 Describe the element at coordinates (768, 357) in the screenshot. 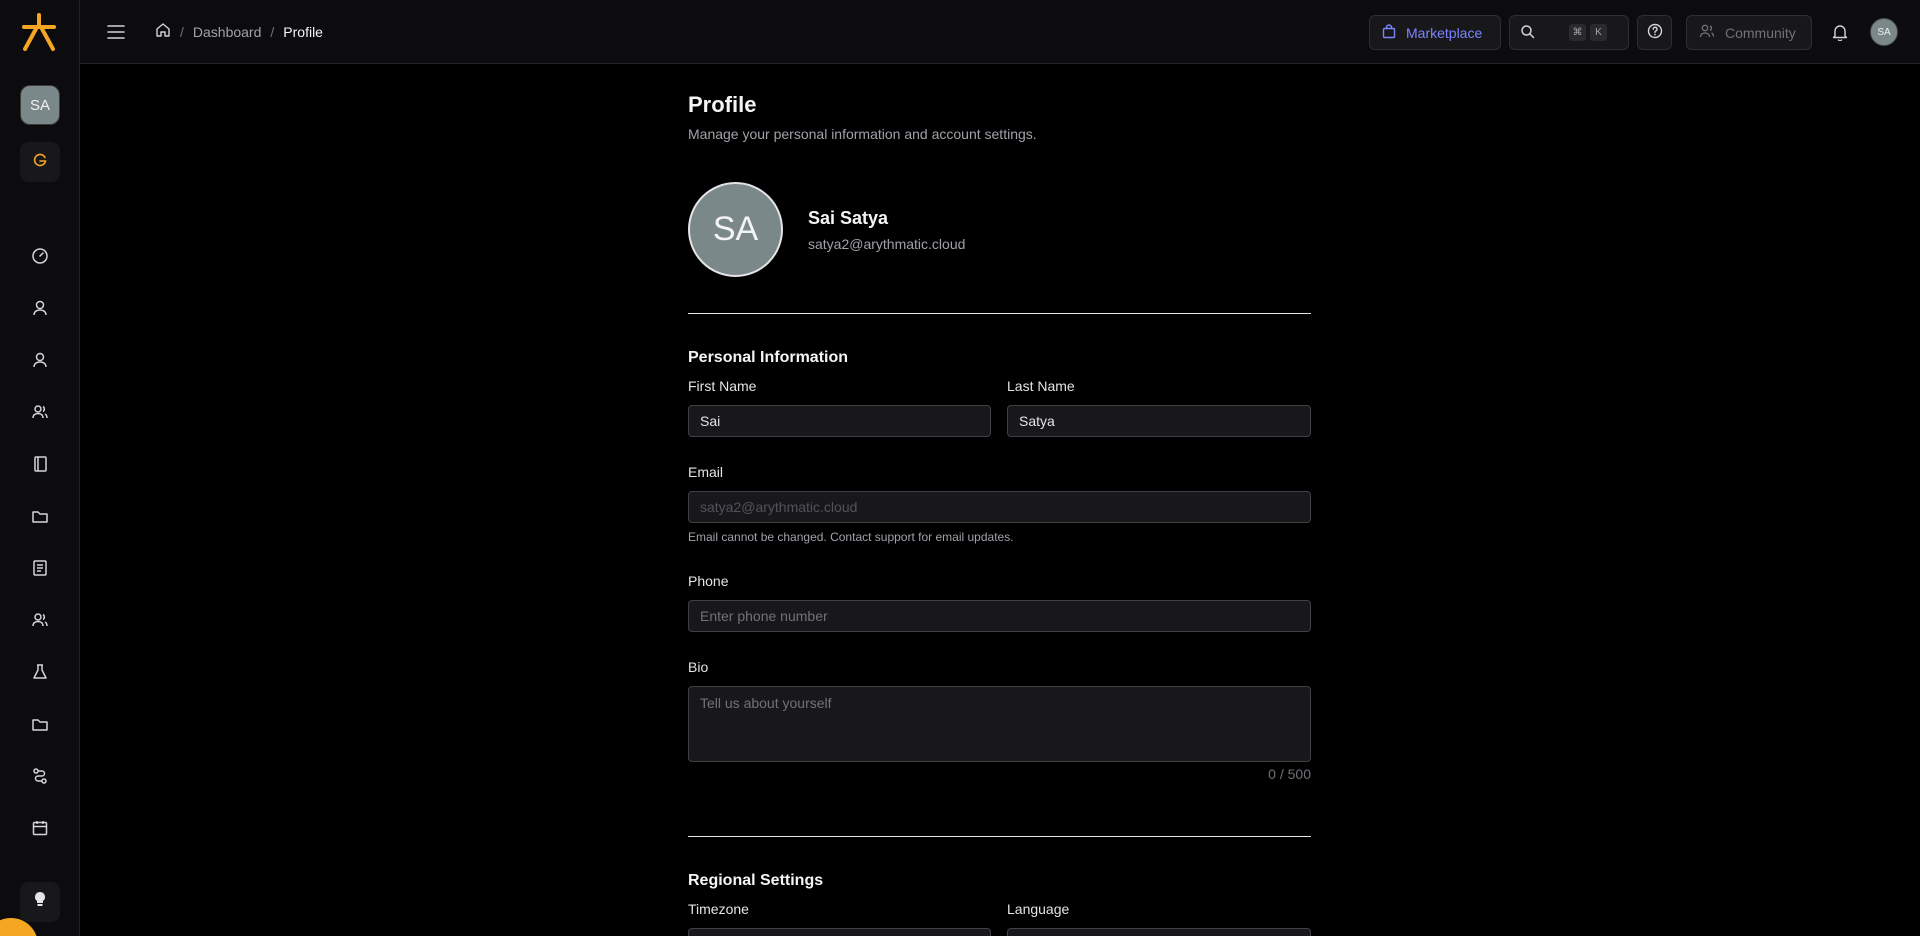

I see `personal-info-title: Personal Information` at that location.